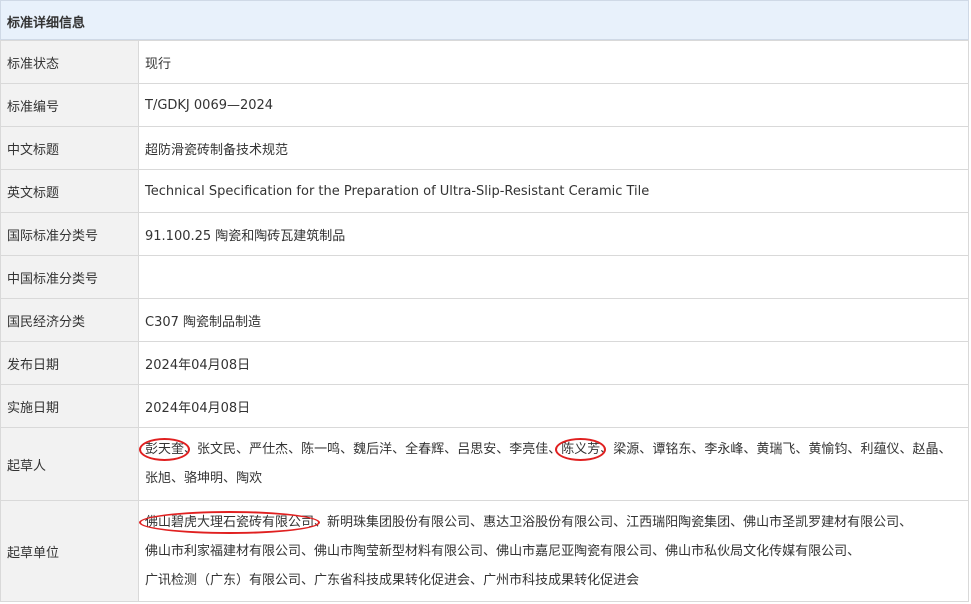  Describe the element at coordinates (821, 522) in the screenshot. I see `drafting-unit-name: 佛山市圣凯罗建材有限公司` at that location.